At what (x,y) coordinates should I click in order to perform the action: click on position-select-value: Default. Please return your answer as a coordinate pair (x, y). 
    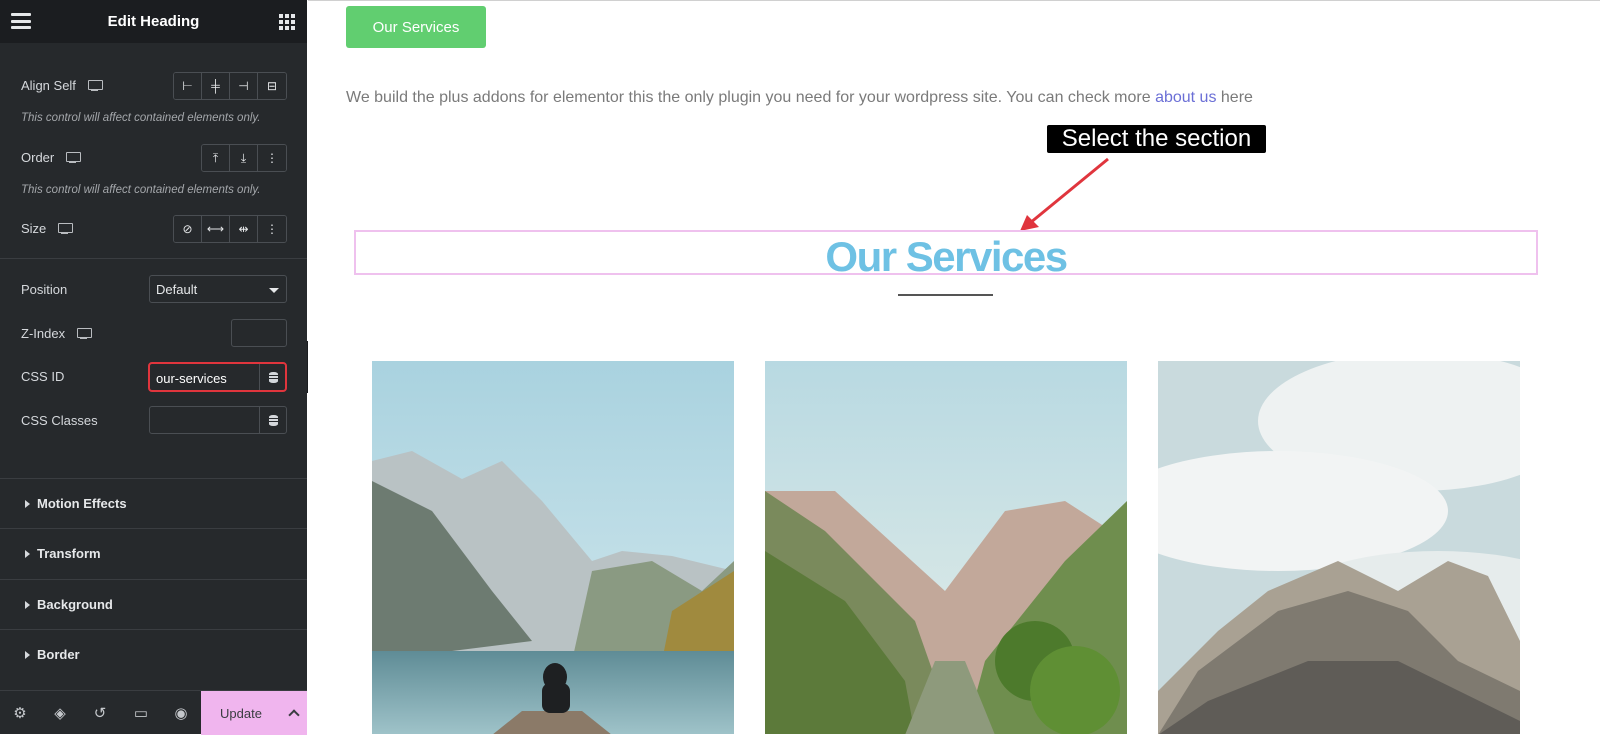
    Looking at the image, I should click on (177, 289).